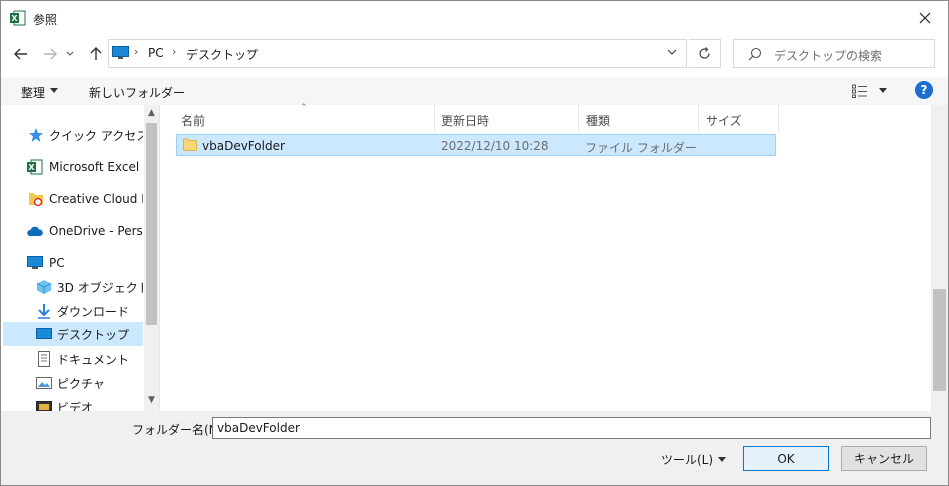 The width and height of the screenshot is (949, 486). I want to click on new-folder-button: 新しいフォルダー, so click(137, 92).